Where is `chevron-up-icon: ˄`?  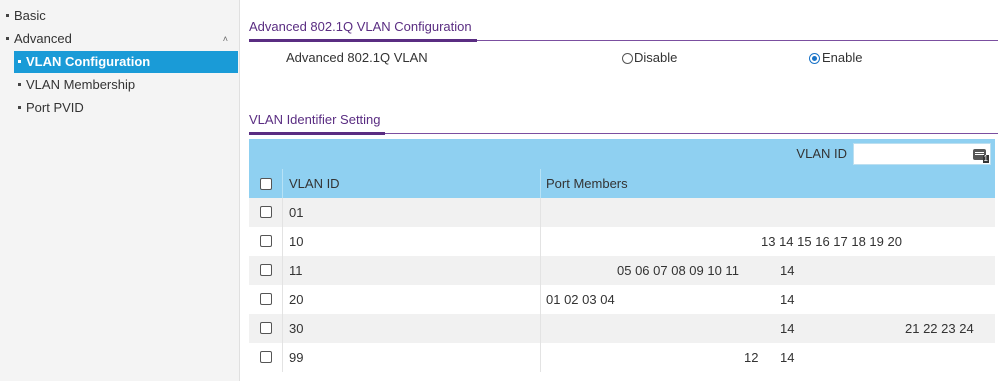
chevron-up-icon: ˄ is located at coordinates (225, 39).